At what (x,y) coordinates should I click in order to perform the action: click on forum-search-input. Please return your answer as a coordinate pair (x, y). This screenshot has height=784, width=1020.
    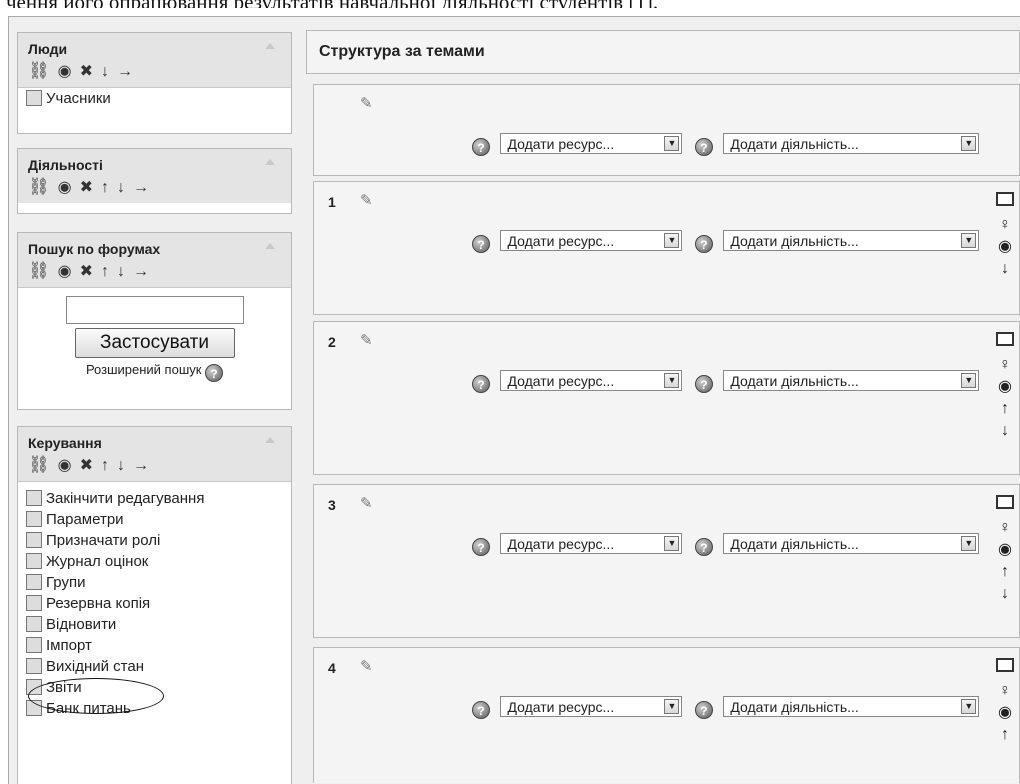
    Looking at the image, I should click on (154, 310).